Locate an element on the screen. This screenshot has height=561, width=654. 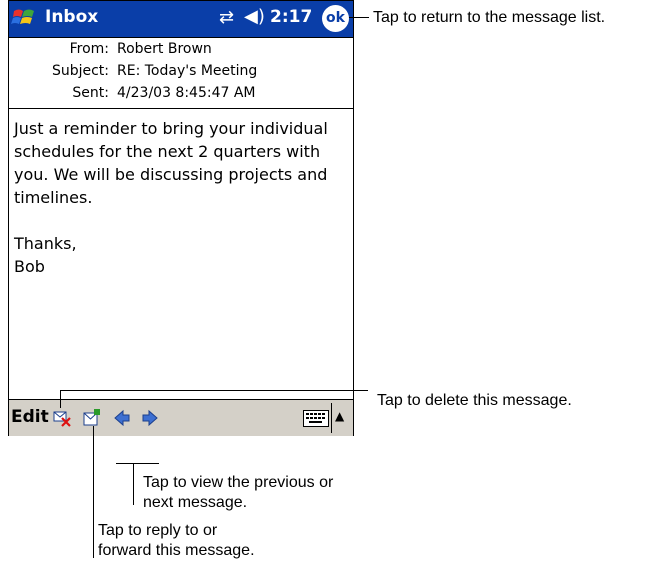
sip-divider is located at coordinates (331, 418).